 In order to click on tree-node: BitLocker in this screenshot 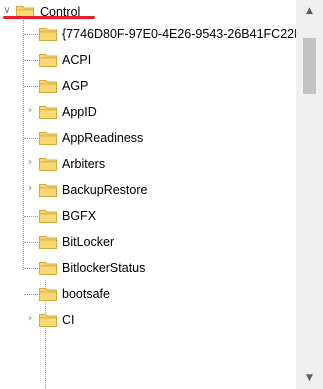, I will do `click(148, 242)`.